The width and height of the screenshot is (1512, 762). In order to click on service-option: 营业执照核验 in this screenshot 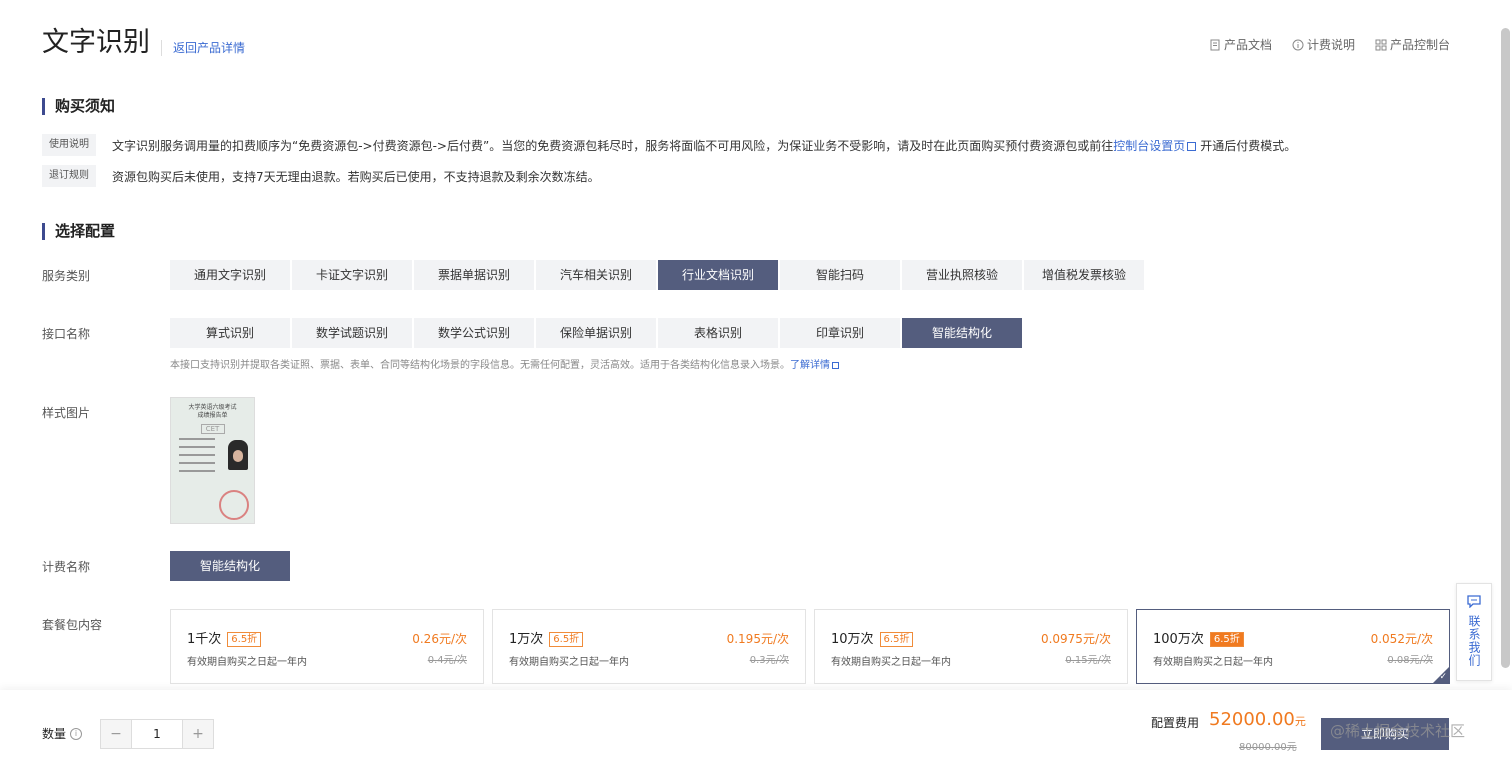, I will do `click(962, 275)`.